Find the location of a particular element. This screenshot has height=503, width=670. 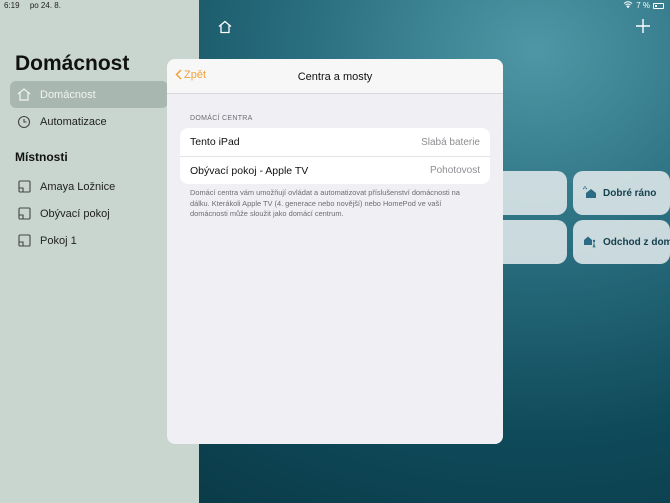

scene-tile-good-morning: Dobré ráno is located at coordinates (621, 193).